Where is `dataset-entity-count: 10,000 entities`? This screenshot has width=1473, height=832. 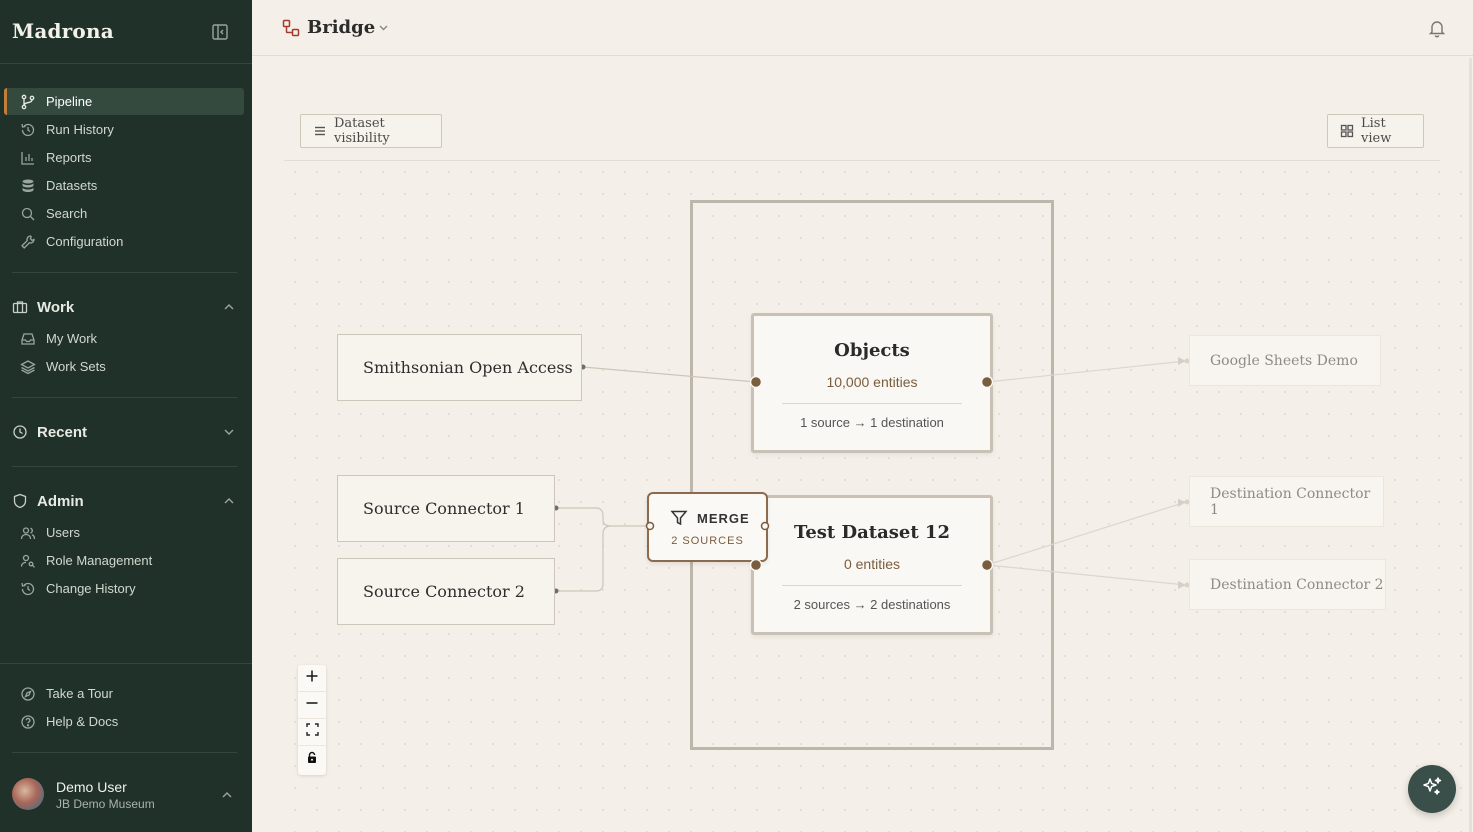 dataset-entity-count: 10,000 entities is located at coordinates (872, 382).